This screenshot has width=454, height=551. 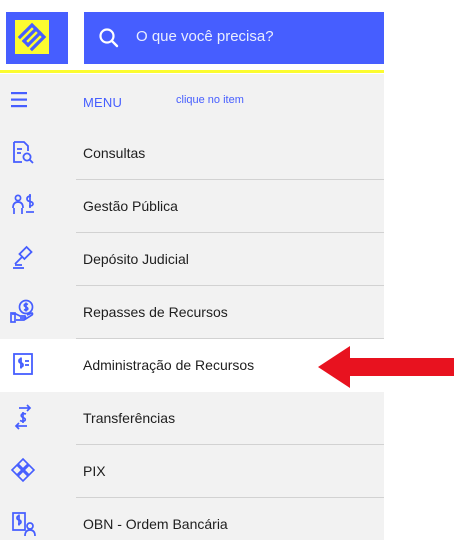 What do you see at coordinates (192, 259) in the screenshot?
I see `menu-item-deposito-judicial: Depósito Judicial` at bounding box center [192, 259].